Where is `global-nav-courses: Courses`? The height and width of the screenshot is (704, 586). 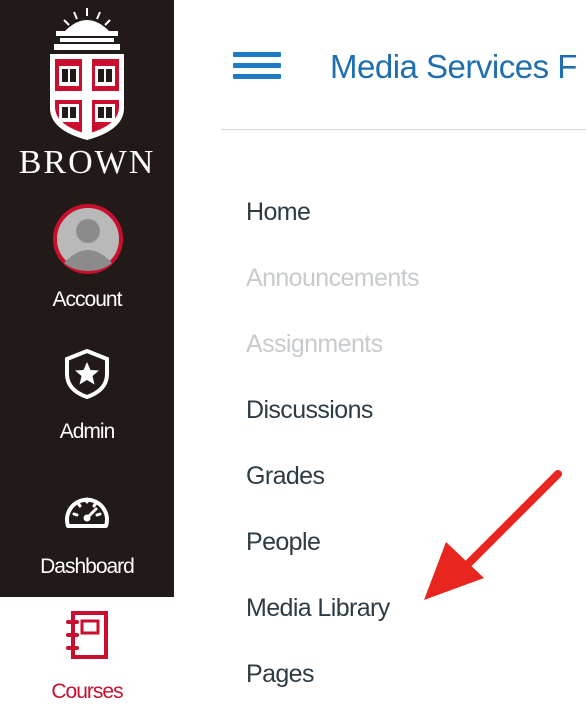 global-nav-courses: Courses is located at coordinates (87, 657).